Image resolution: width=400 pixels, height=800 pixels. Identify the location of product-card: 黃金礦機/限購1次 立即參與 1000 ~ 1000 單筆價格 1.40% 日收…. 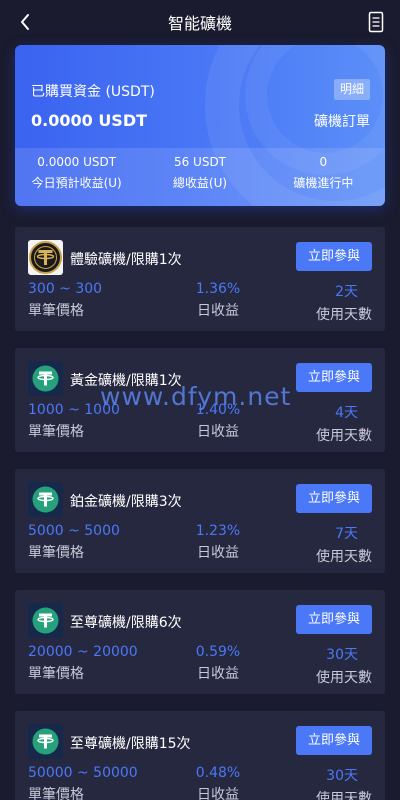
(200, 400).